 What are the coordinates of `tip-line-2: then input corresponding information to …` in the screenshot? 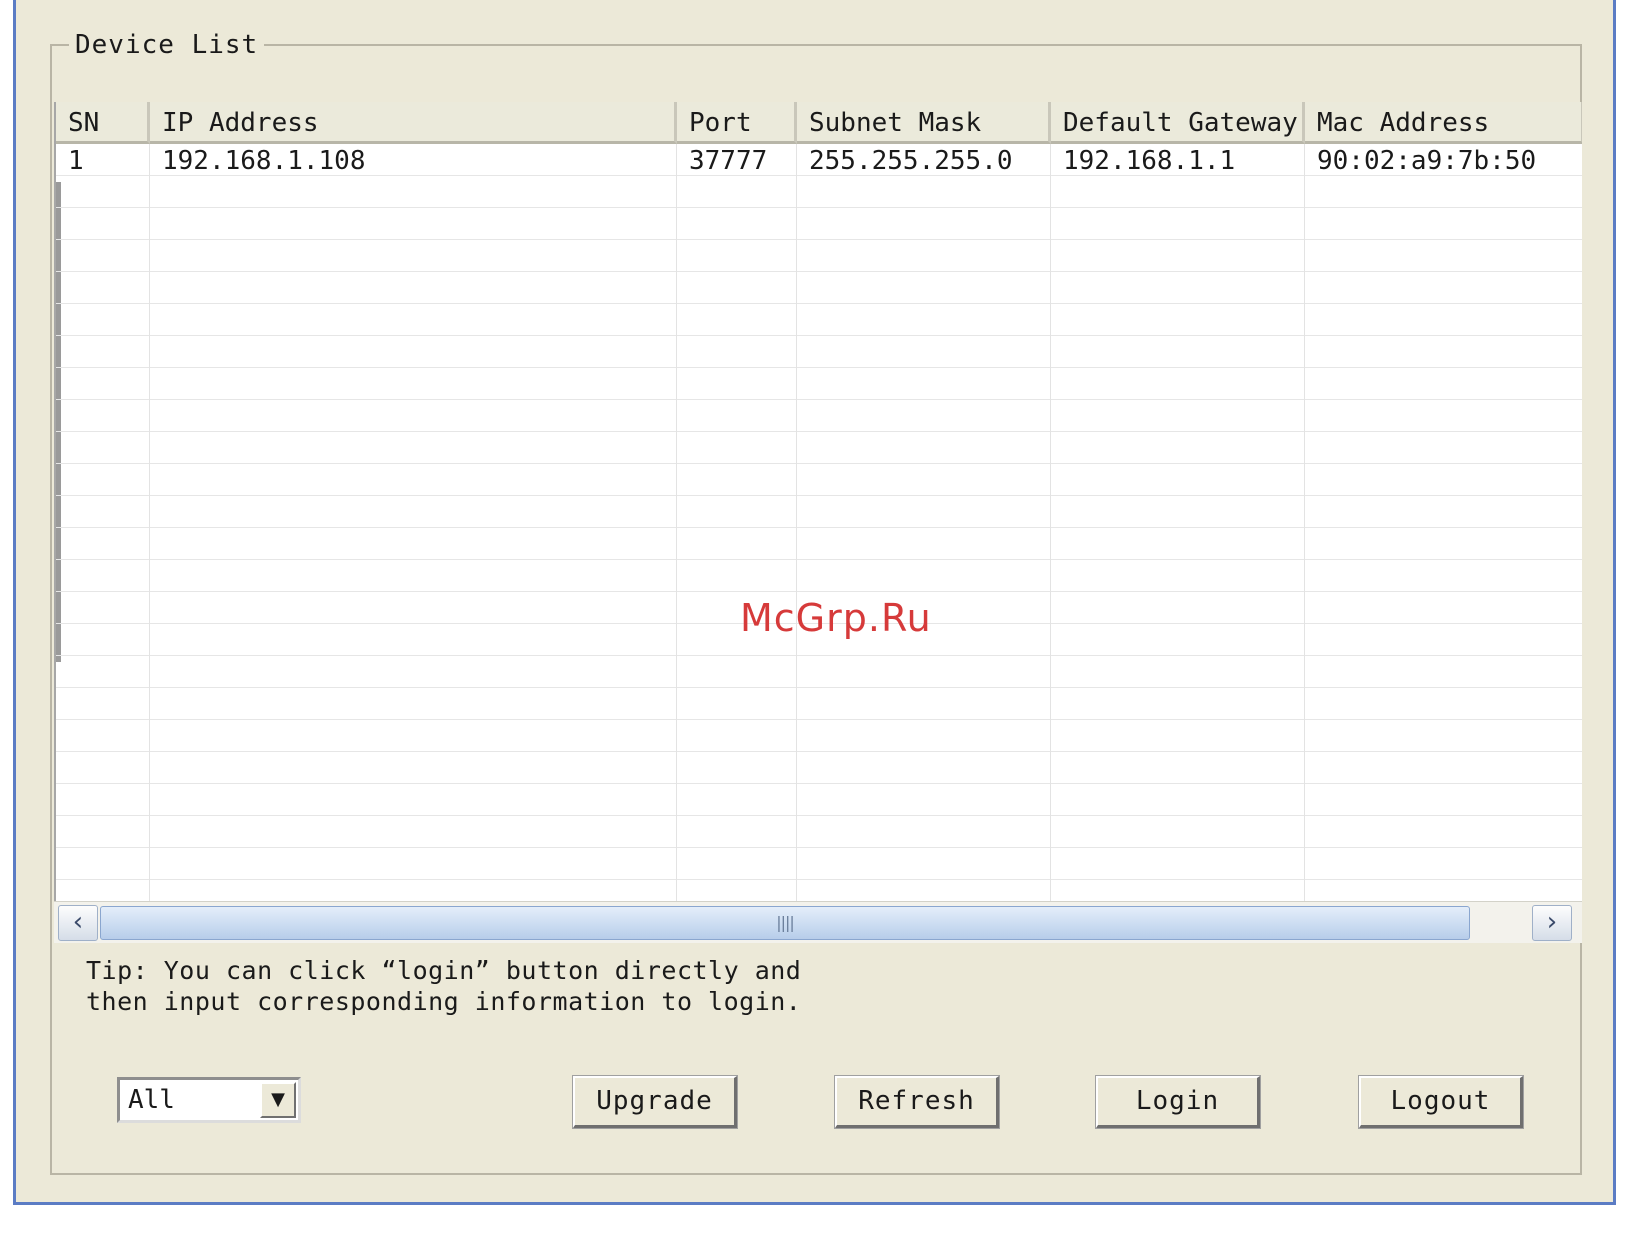 It's located at (444, 1001).